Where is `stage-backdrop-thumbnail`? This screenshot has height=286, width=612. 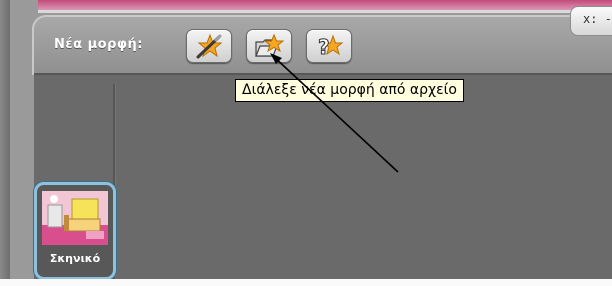
stage-backdrop-thumbnail is located at coordinates (75, 218).